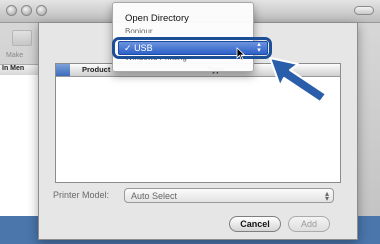 This screenshot has width=380, height=244. Describe the element at coordinates (192, 48) in the screenshot. I see `usb-highlight-outline` at that location.